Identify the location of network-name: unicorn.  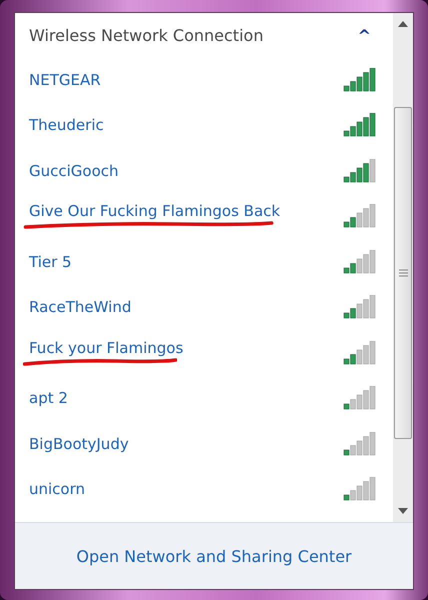
(57, 489).